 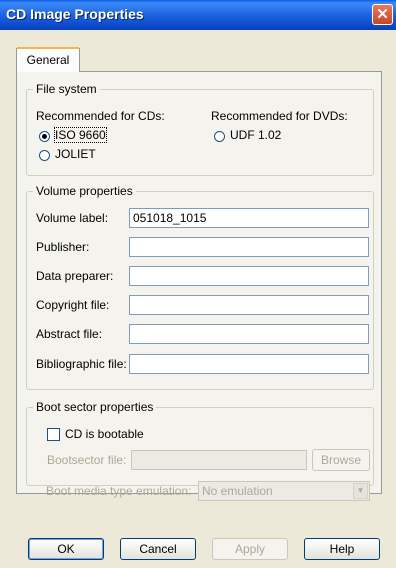 What do you see at coordinates (69, 334) in the screenshot?
I see `abstract-file-label: Abstract file:` at bounding box center [69, 334].